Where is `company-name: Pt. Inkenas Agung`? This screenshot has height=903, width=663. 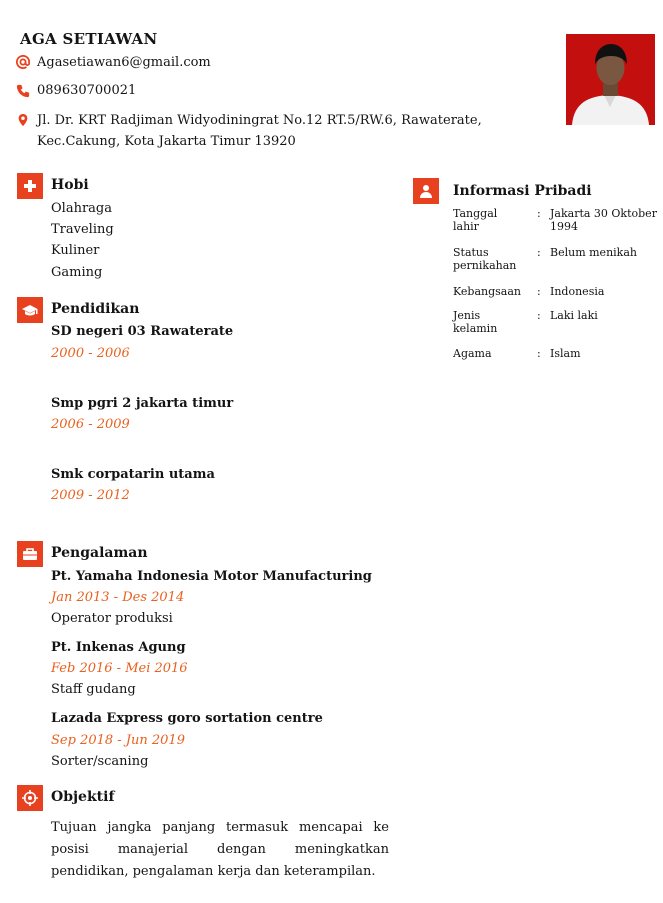
company-name: Pt. Inkenas Agung is located at coordinates (118, 647).